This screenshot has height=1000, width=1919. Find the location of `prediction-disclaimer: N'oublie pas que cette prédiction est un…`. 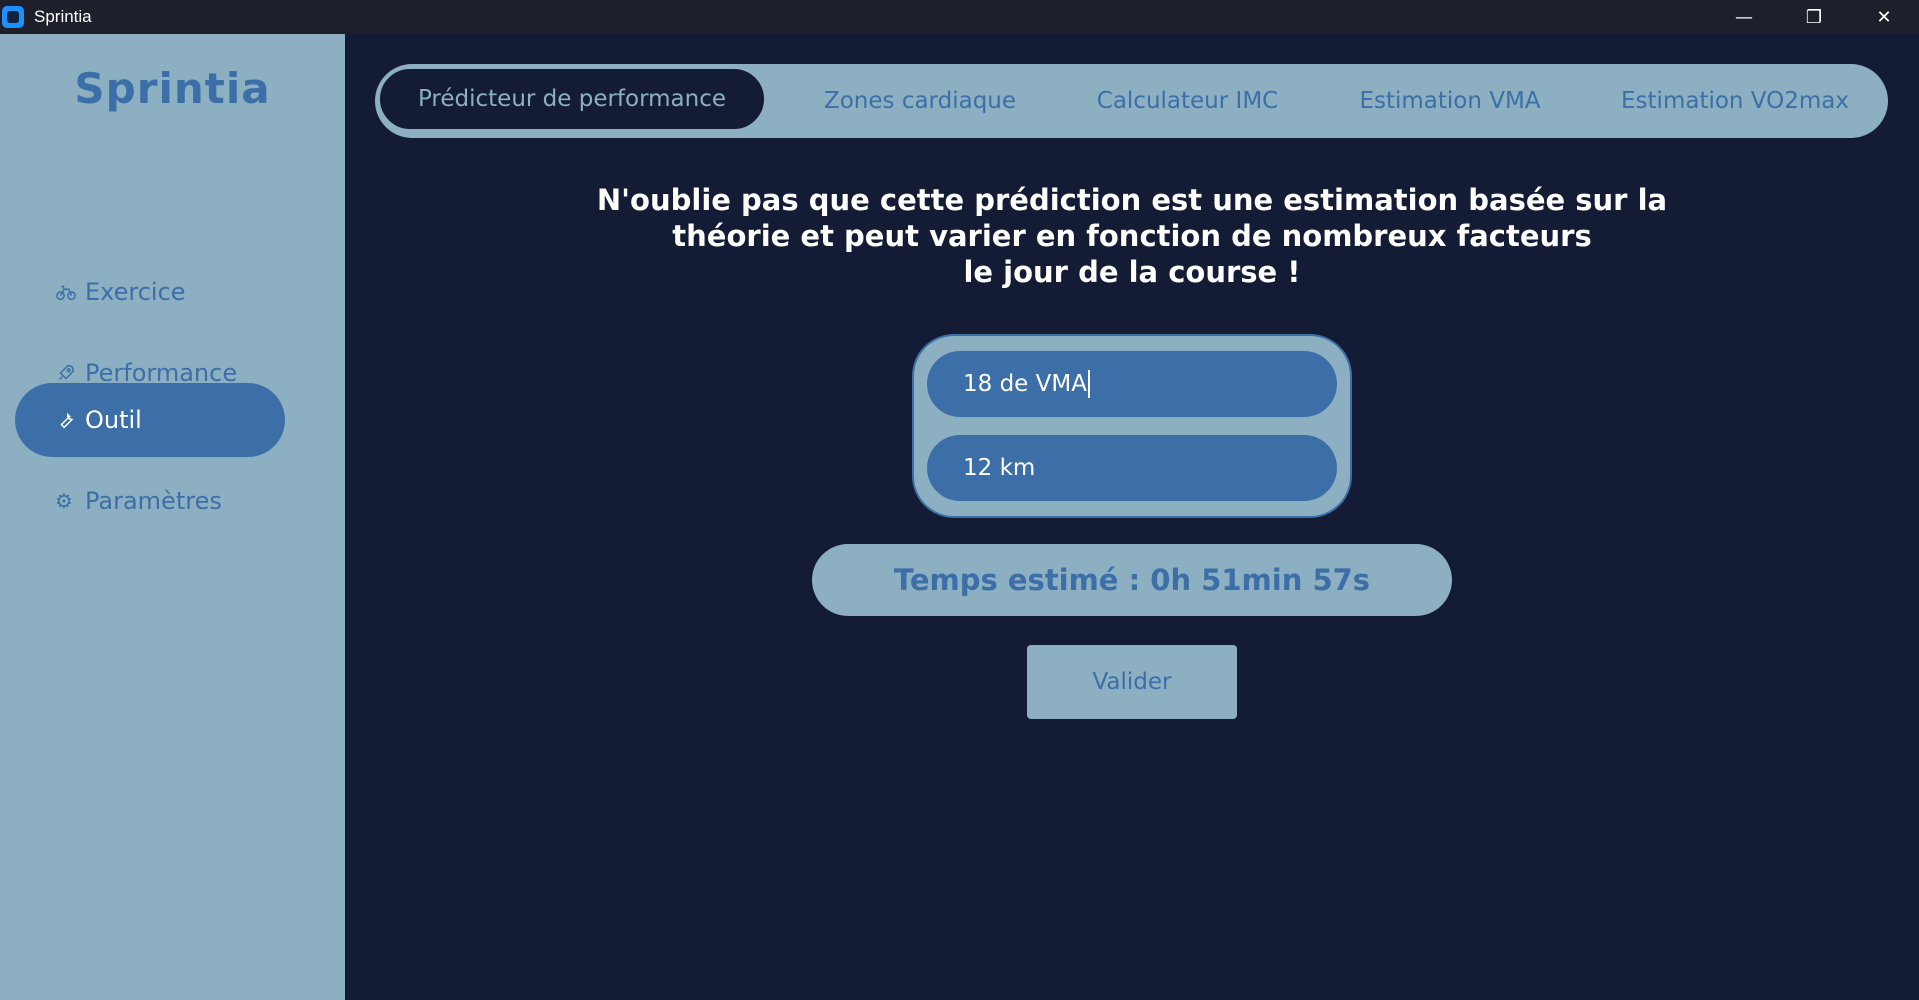

prediction-disclaimer: N'oublie pas que cette prédiction est un… is located at coordinates (1132, 236).